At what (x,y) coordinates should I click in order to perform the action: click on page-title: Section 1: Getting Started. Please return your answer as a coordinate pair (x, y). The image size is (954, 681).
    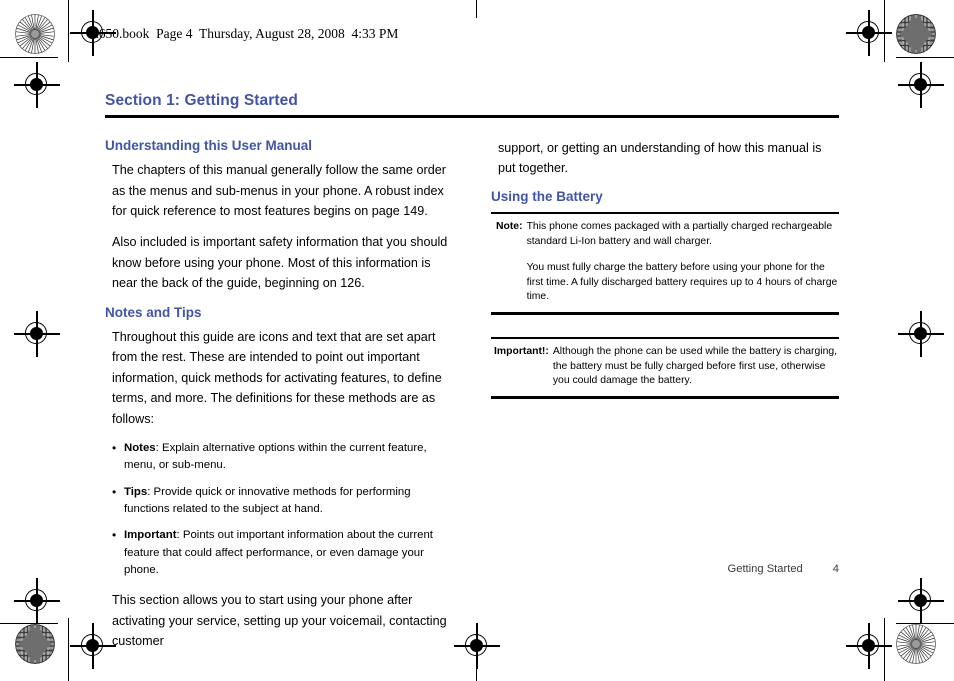
    Looking at the image, I should click on (201, 100).